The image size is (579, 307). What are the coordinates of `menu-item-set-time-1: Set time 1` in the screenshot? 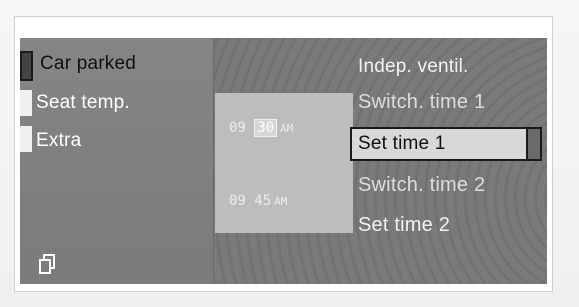 It's located at (402, 144).